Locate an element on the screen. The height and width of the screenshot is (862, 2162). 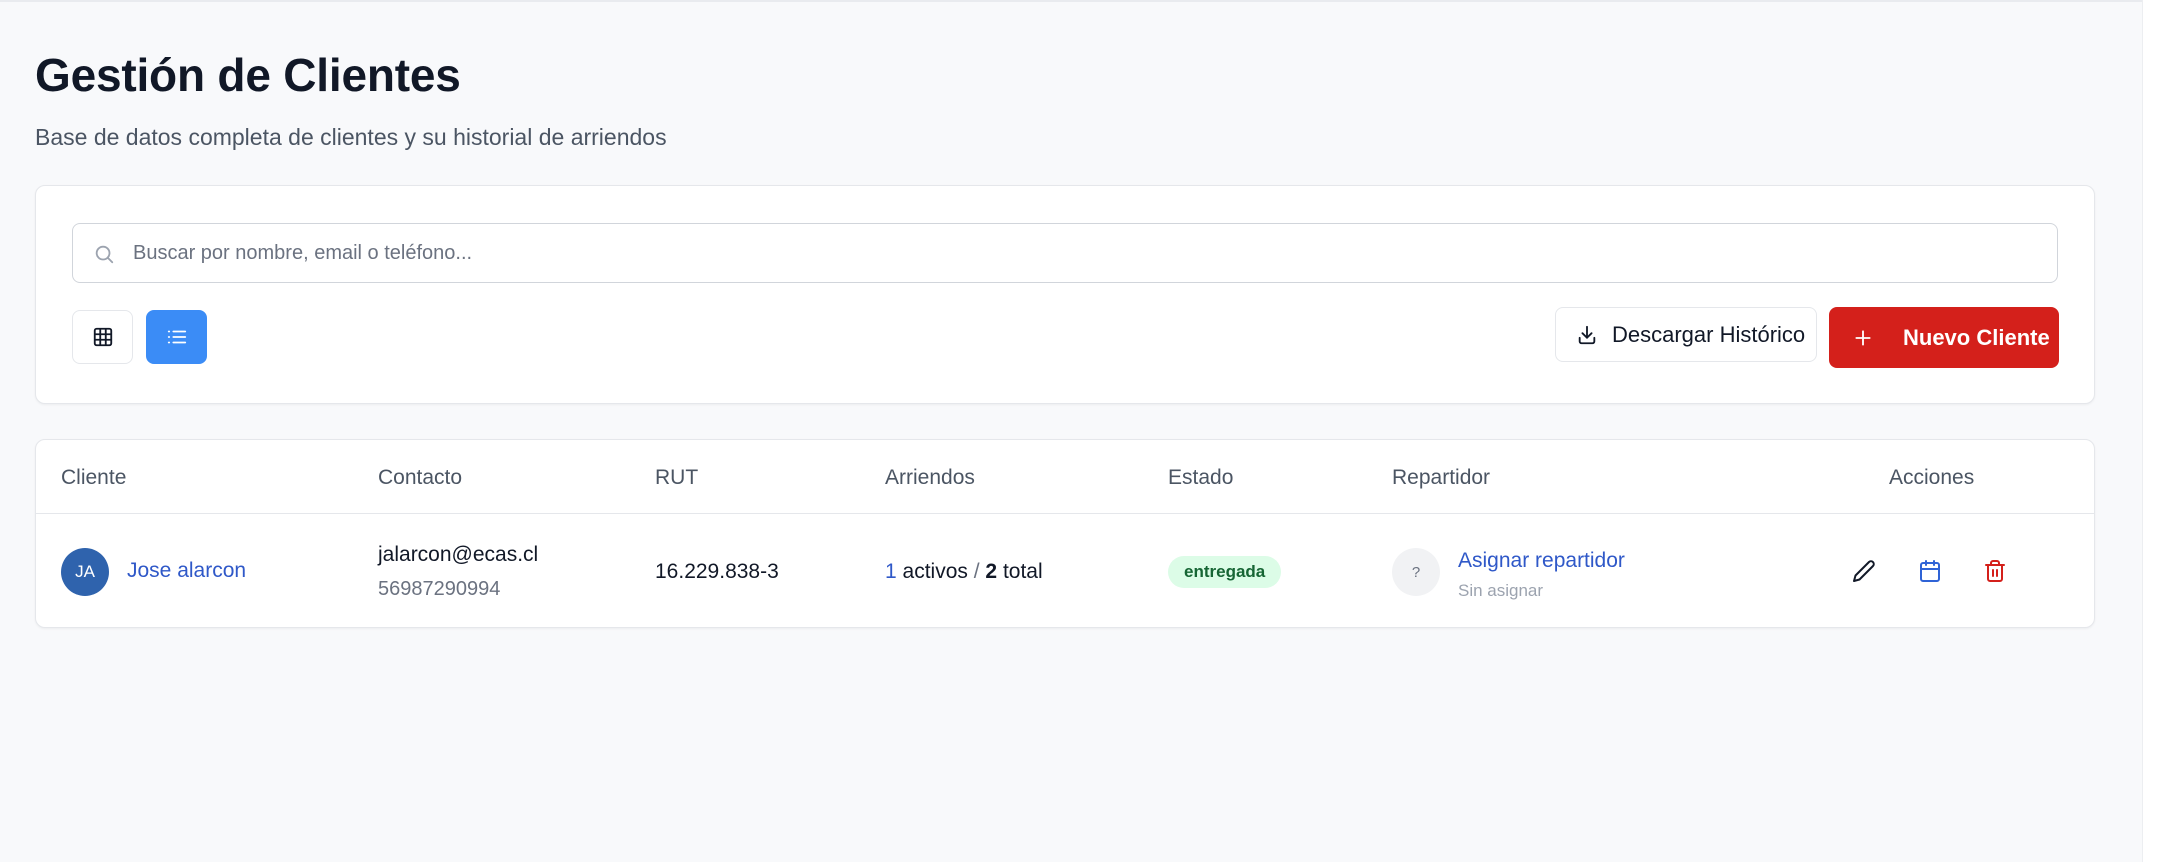
rentals-active-label: activos is located at coordinates (935, 571).